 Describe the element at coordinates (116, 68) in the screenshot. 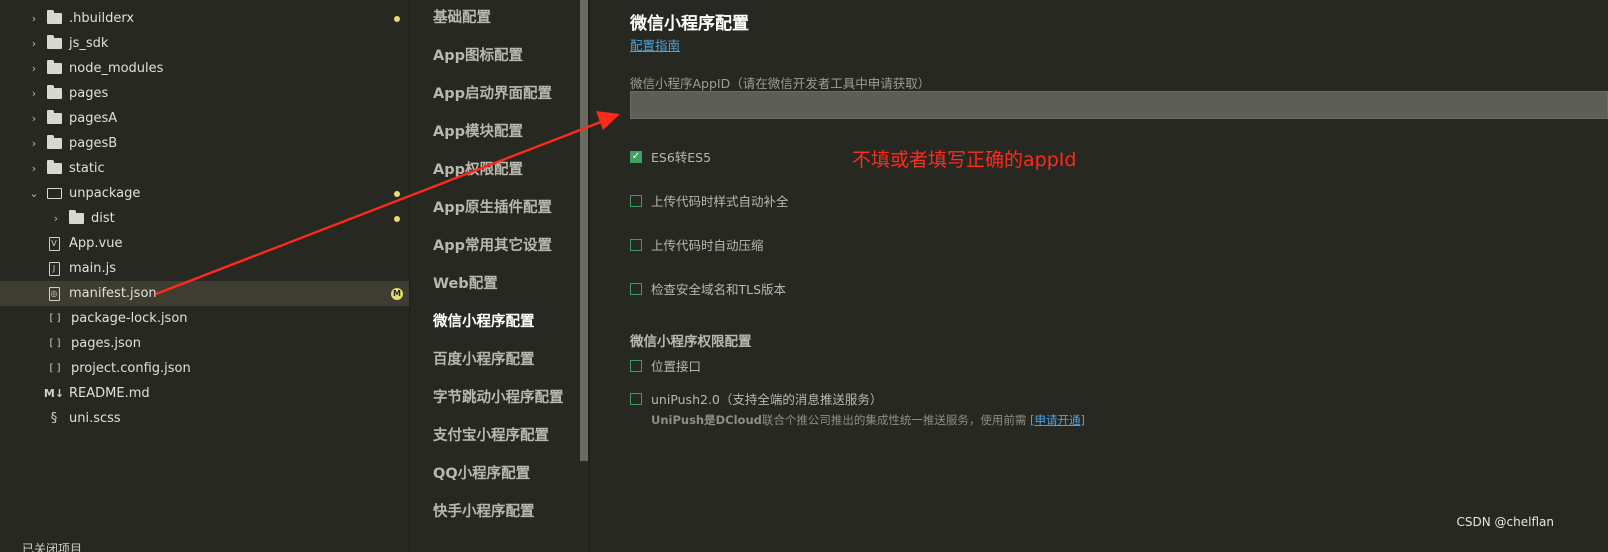

I see `tree-item-label: node_modules` at that location.